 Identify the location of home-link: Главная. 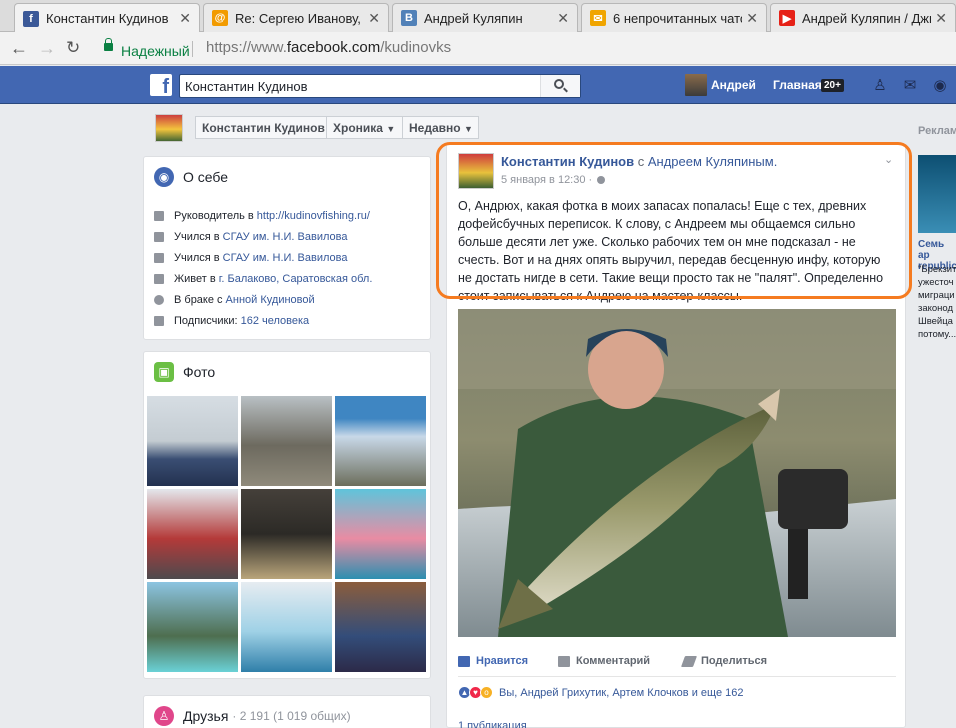
(797, 85).